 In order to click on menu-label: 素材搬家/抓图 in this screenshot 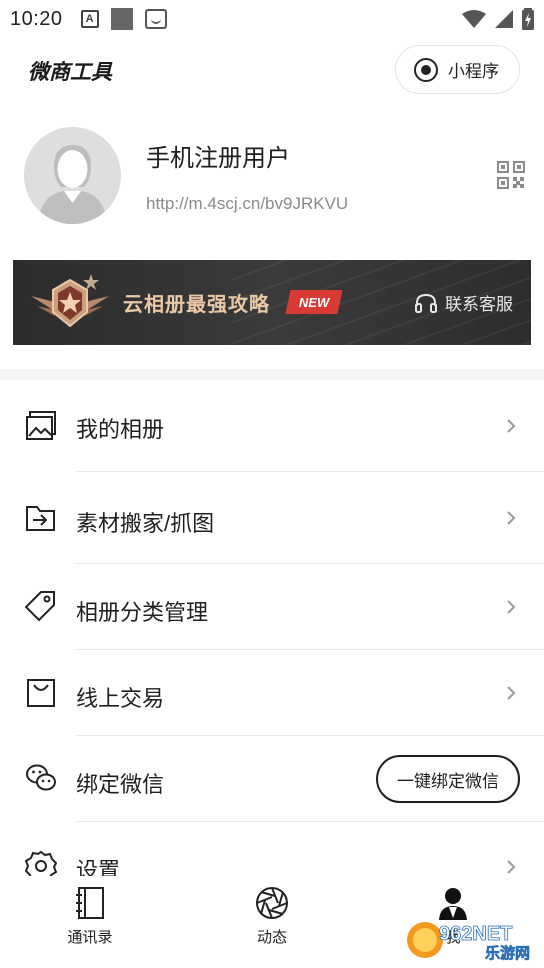, I will do `click(145, 523)`.